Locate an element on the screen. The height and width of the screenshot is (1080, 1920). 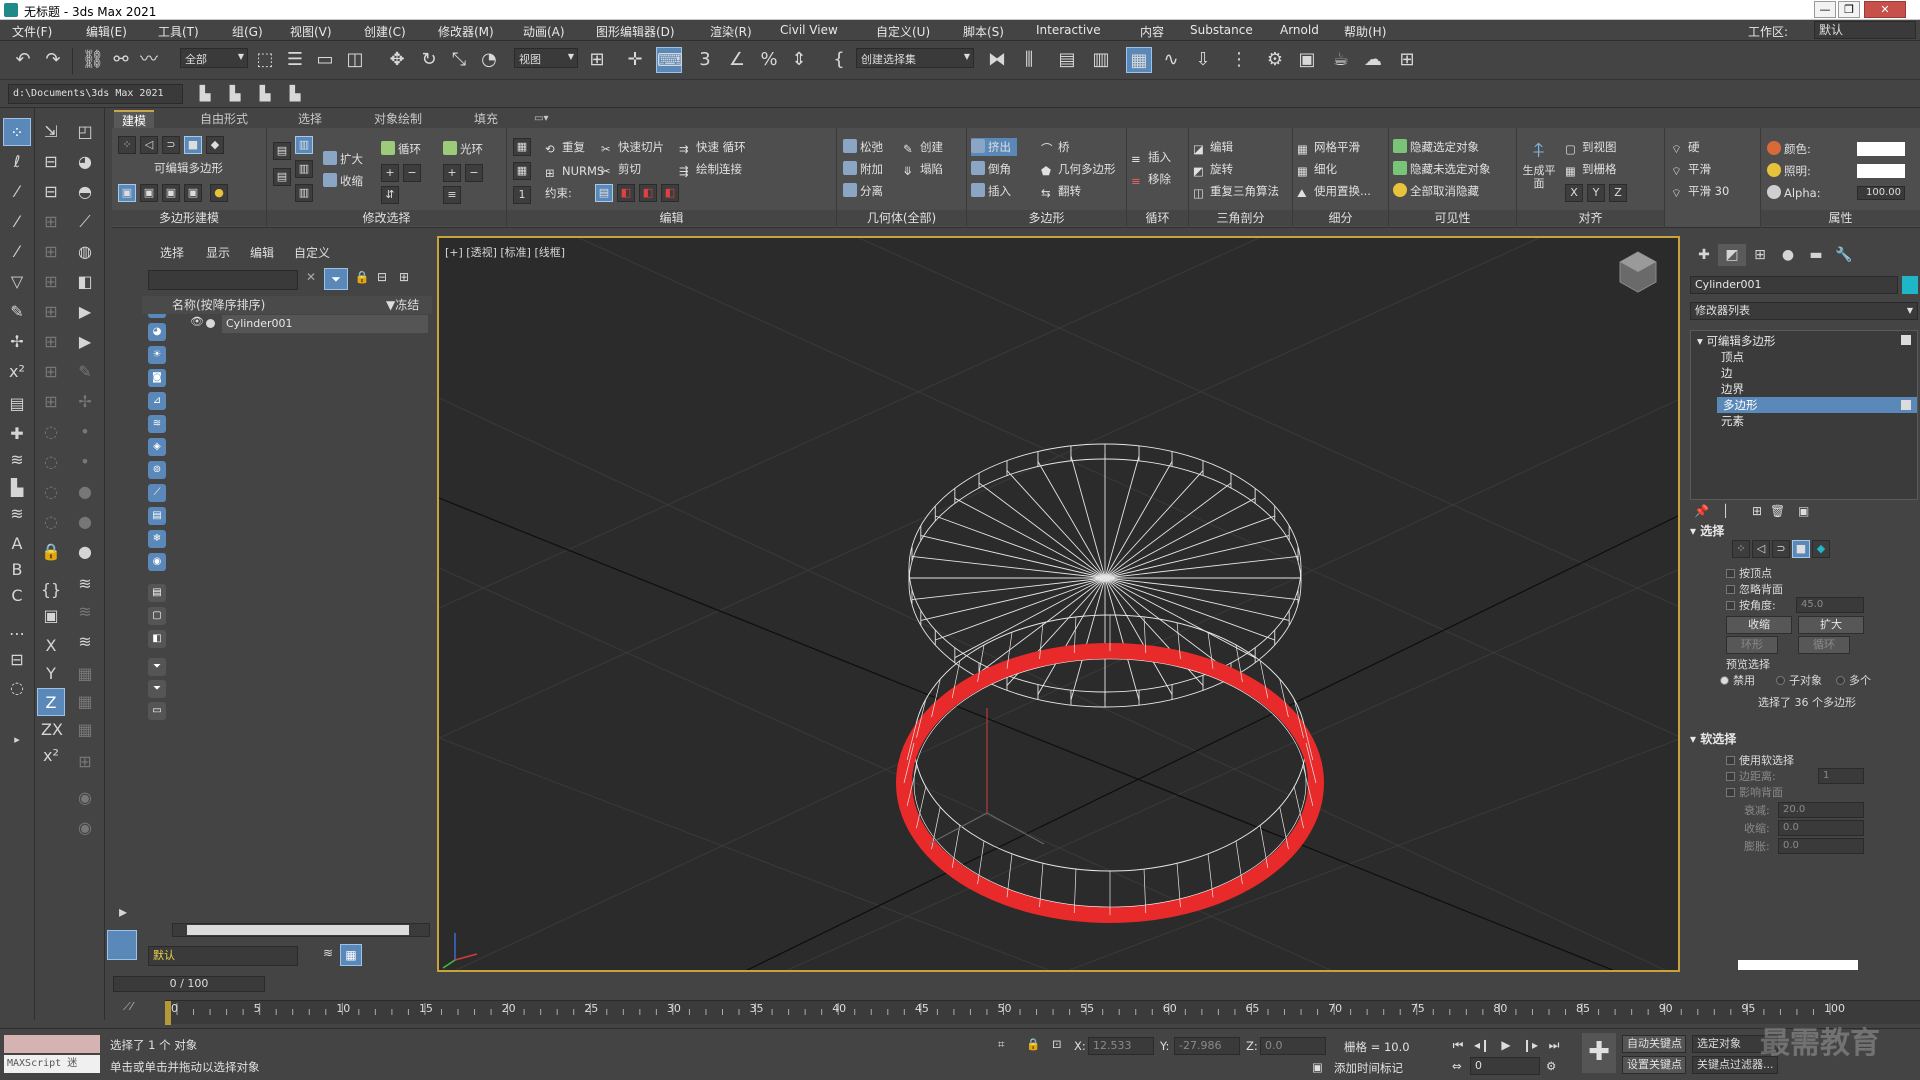
nurms-button: ⊞ NURMS is located at coordinates (574, 171).